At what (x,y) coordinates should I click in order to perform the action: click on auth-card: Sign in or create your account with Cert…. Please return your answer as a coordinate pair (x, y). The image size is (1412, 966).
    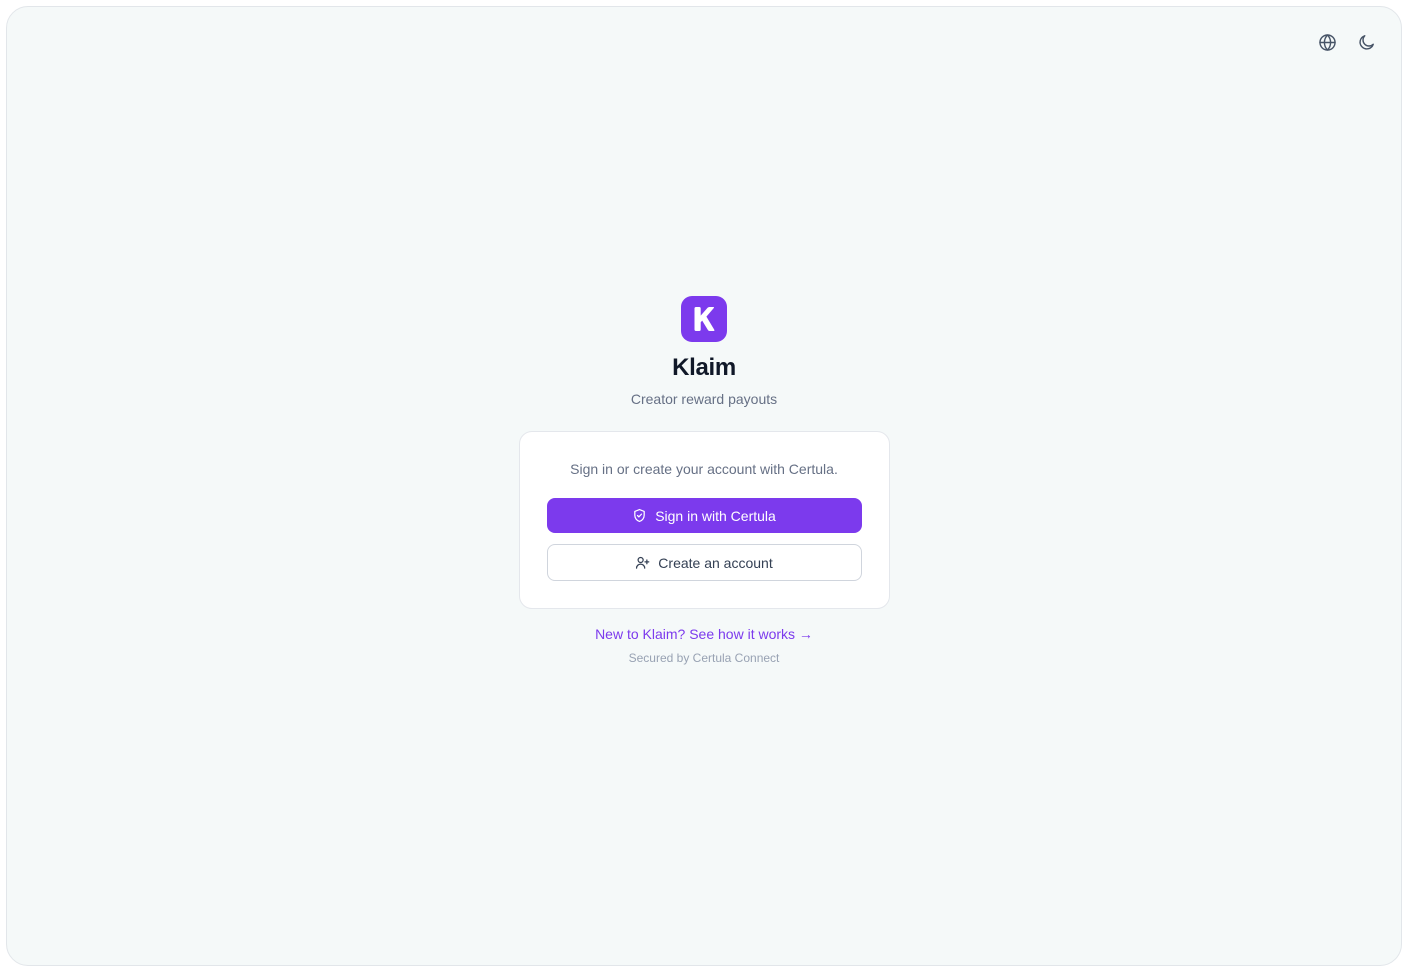
    Looking at the image, I should click on (704, 520).